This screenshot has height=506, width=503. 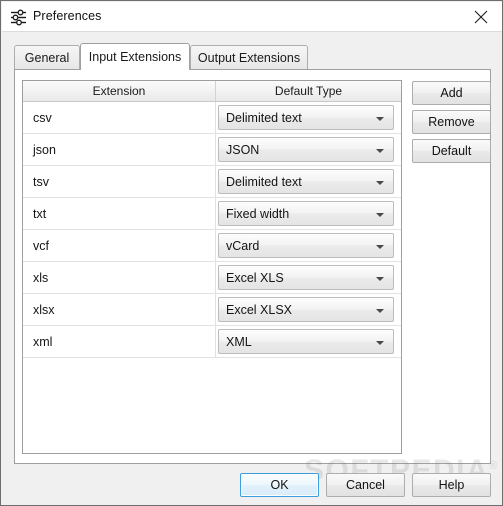 I want to click on cell-default-type: Excel XLS, so click(x=306, y=277).